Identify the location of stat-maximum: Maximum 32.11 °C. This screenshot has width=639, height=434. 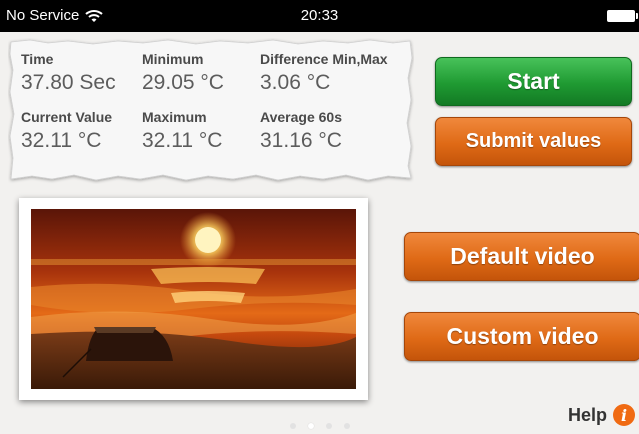
(182, 131).